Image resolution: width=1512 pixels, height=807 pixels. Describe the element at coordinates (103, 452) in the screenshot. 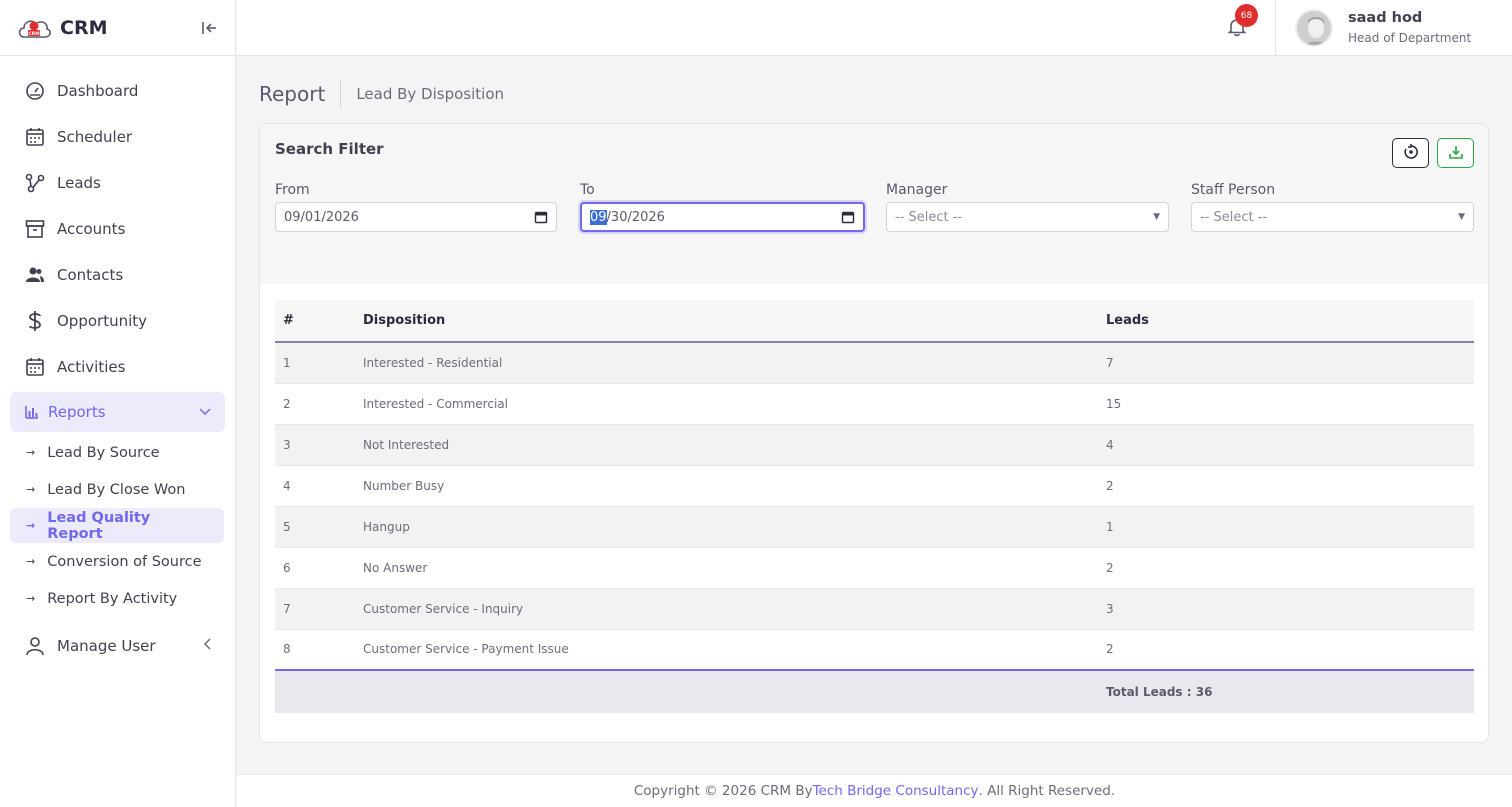

I see `sidebar-subitem-label: Lead By Source` at that location.